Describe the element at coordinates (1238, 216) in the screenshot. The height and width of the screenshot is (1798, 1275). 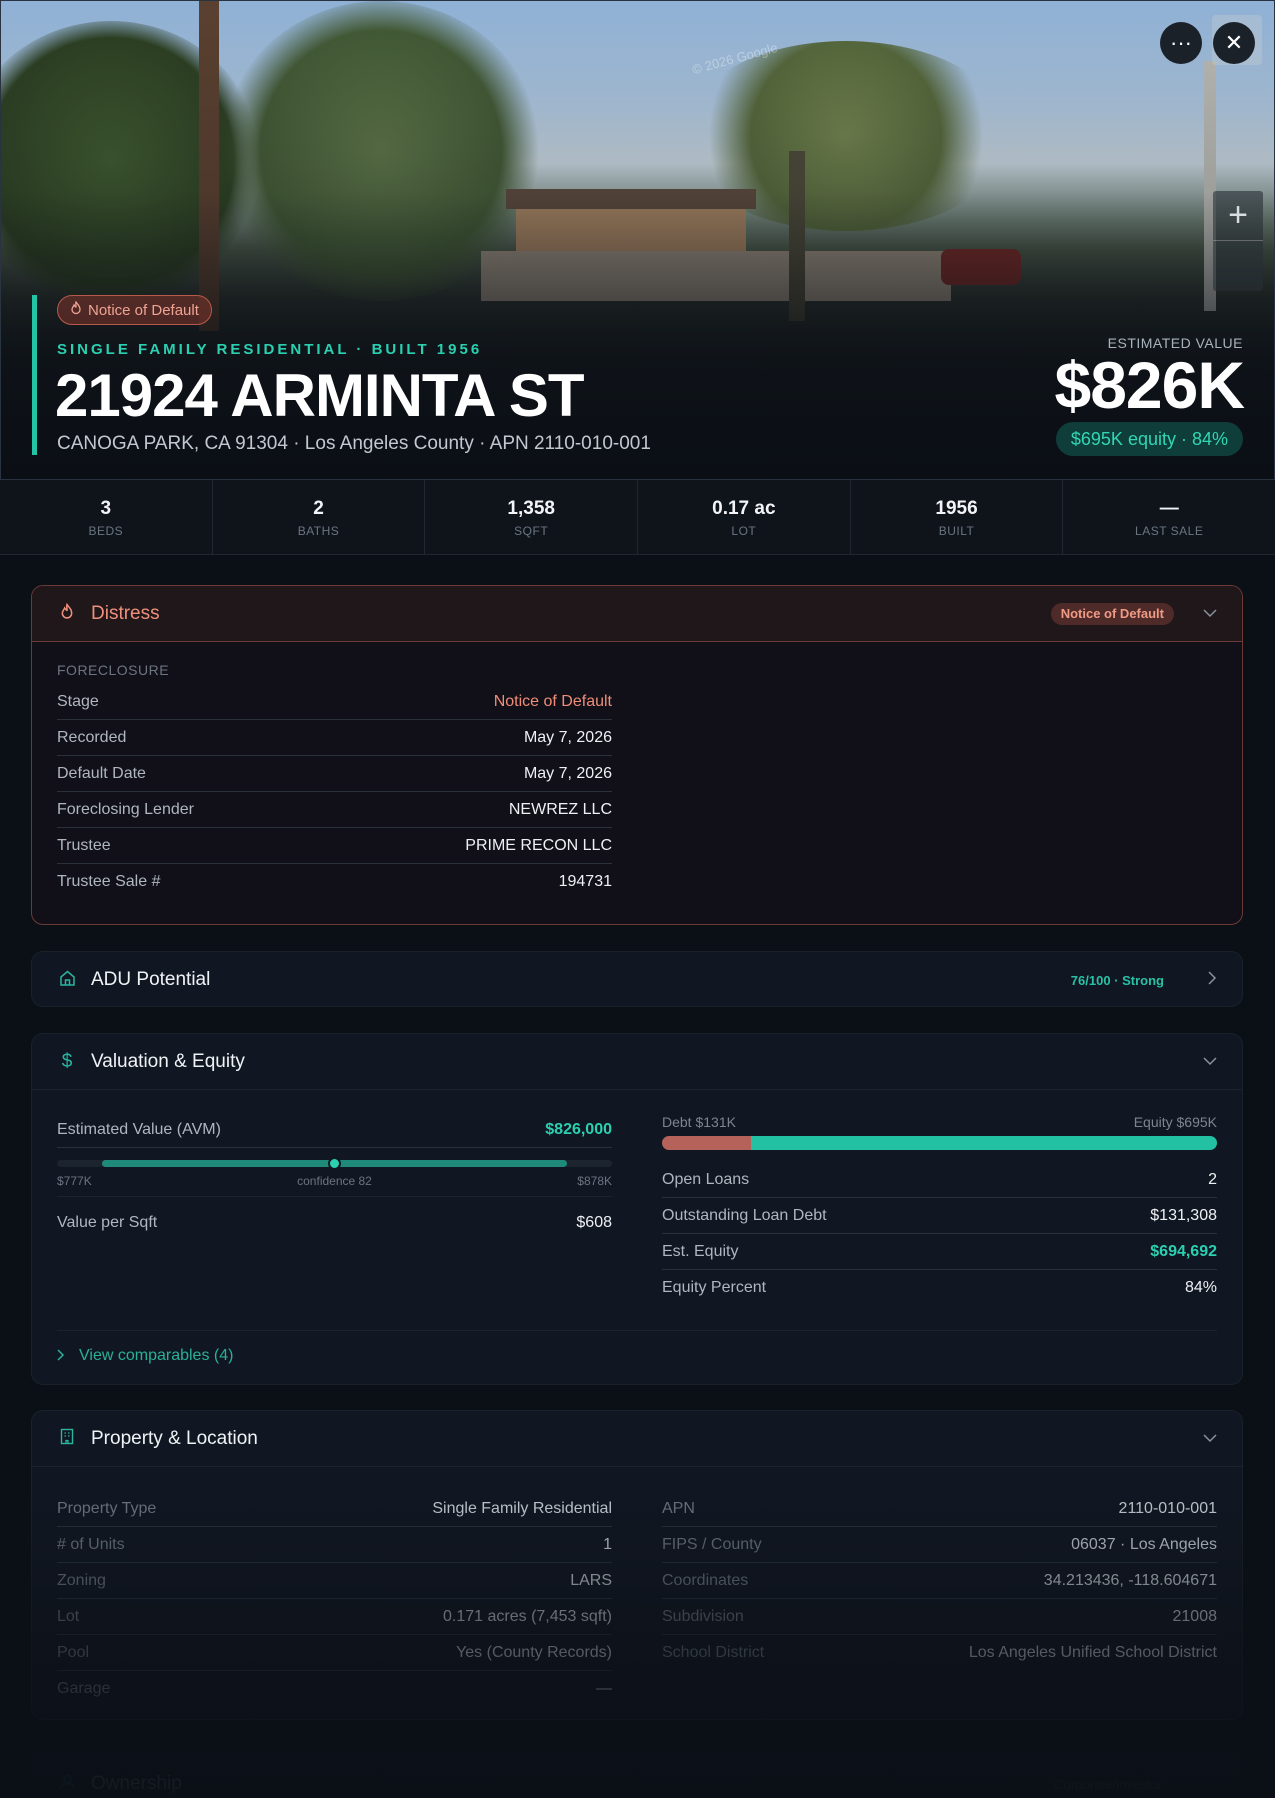
I see `zoom-in-button: +` at that location.